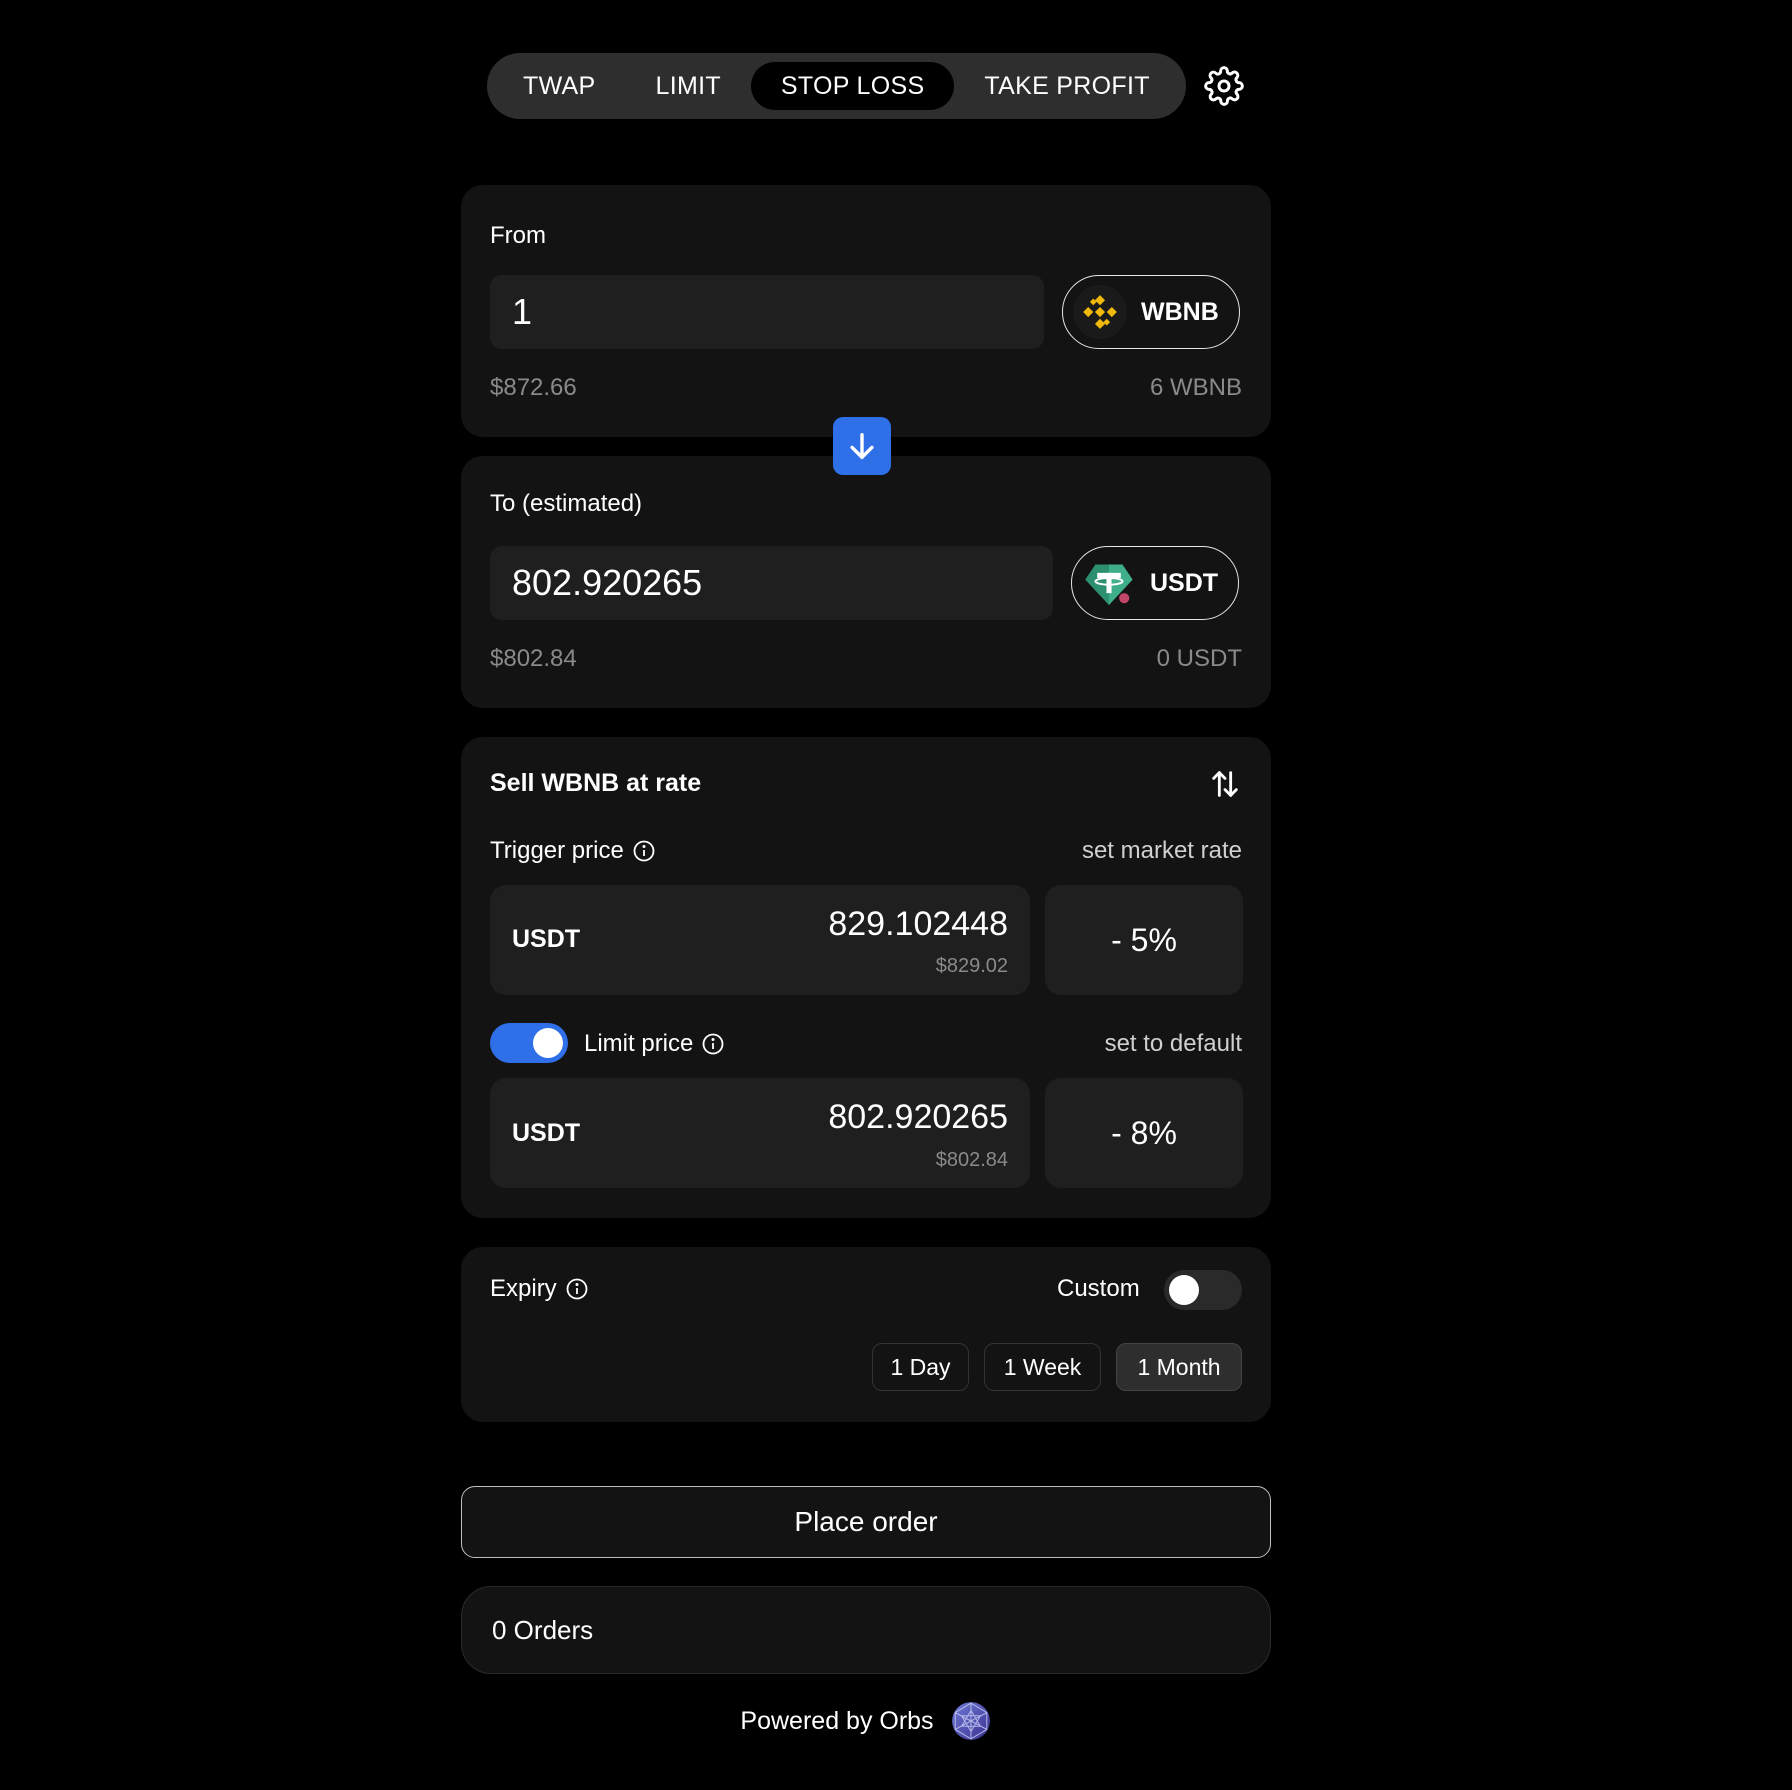 This screenshot has height=1790, width=1792. Describe the element at coordinates (1066, 86) in the screenshot. I see `tab-take-profit: TAKE PROFIT` at that location.